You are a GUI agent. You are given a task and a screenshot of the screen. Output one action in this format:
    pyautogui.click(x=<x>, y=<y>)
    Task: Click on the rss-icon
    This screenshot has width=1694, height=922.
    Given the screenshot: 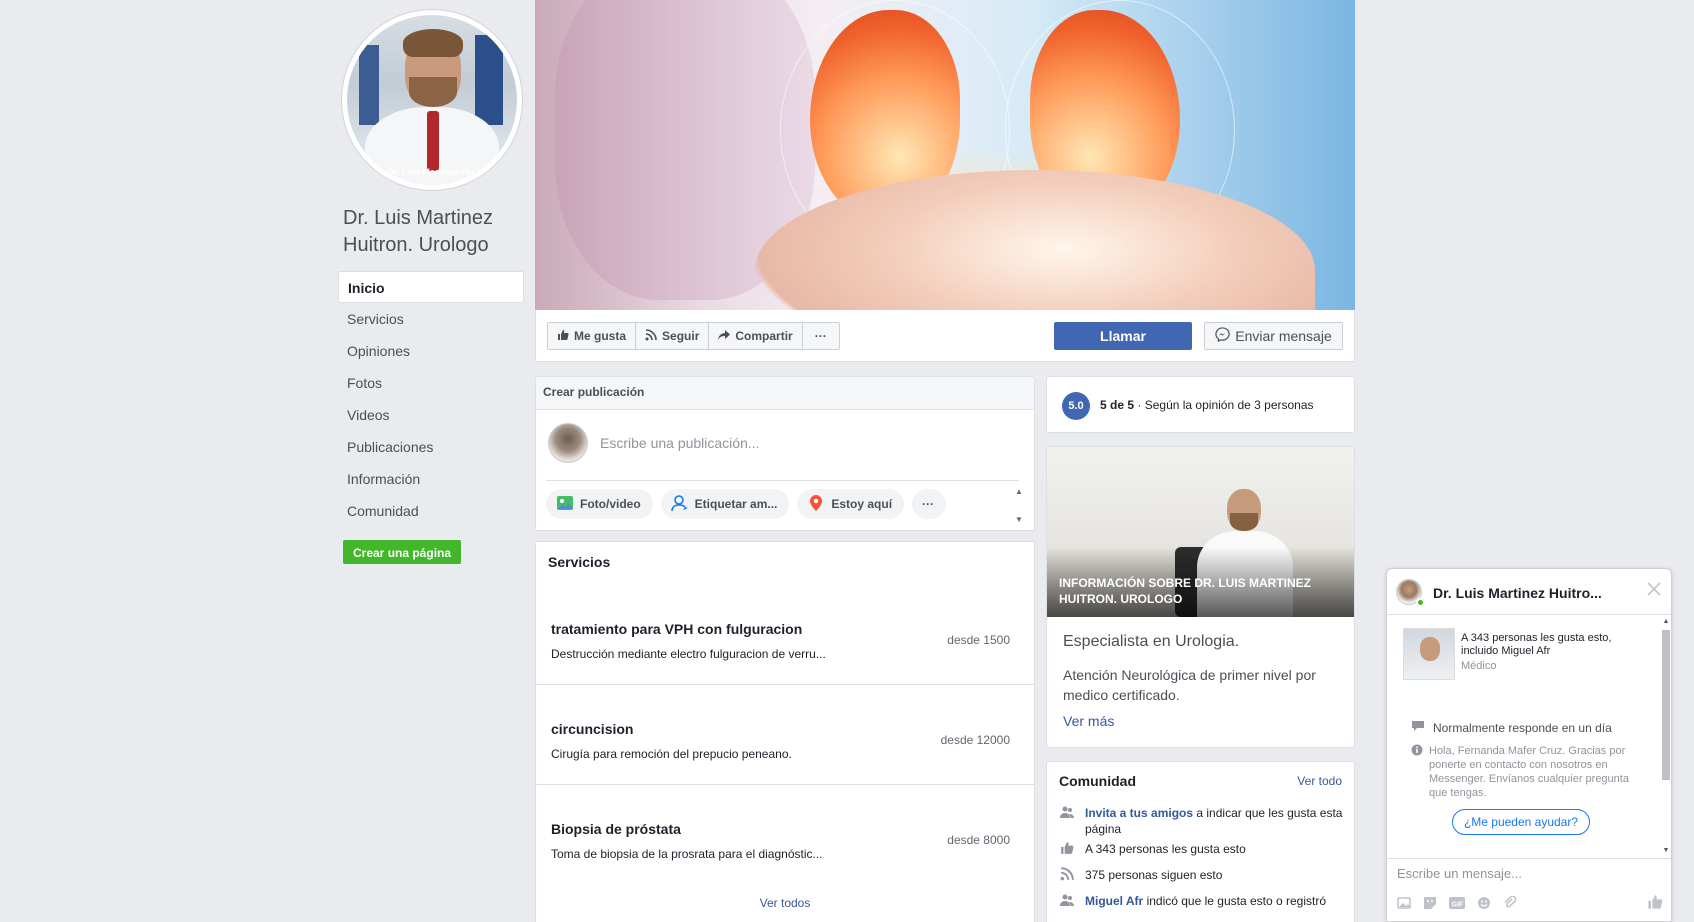 What is the action you would take?
    pyautogui.click(x=1067, y=875)
    